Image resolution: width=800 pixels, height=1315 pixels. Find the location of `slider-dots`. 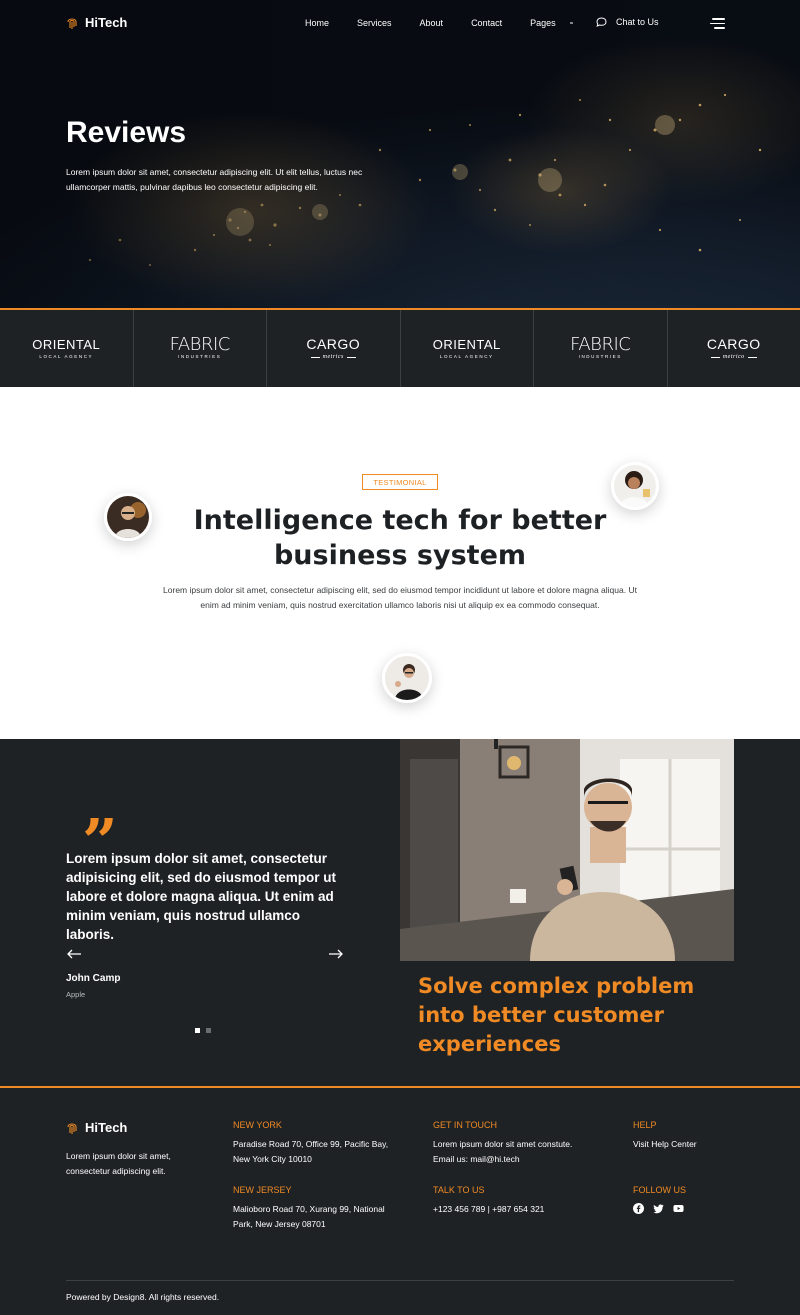

slider-dots is located at coordinates (203, 1030).